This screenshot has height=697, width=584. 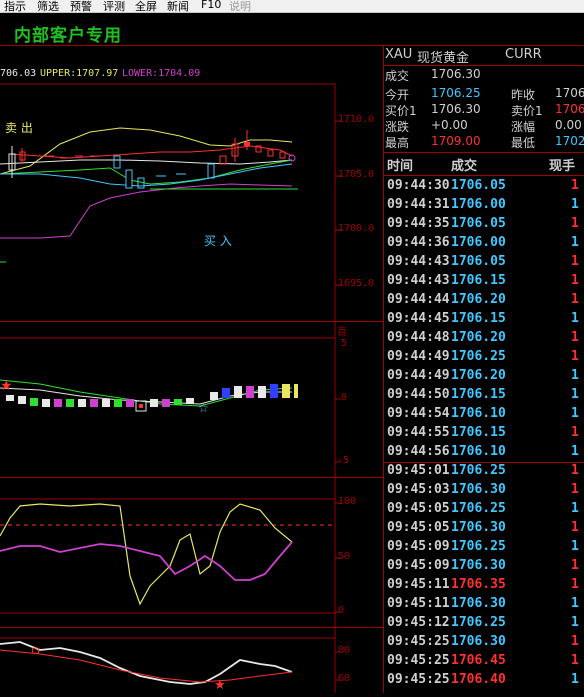 I want to click on macd-axis-neg5: -5, so click(x=343, y=460).